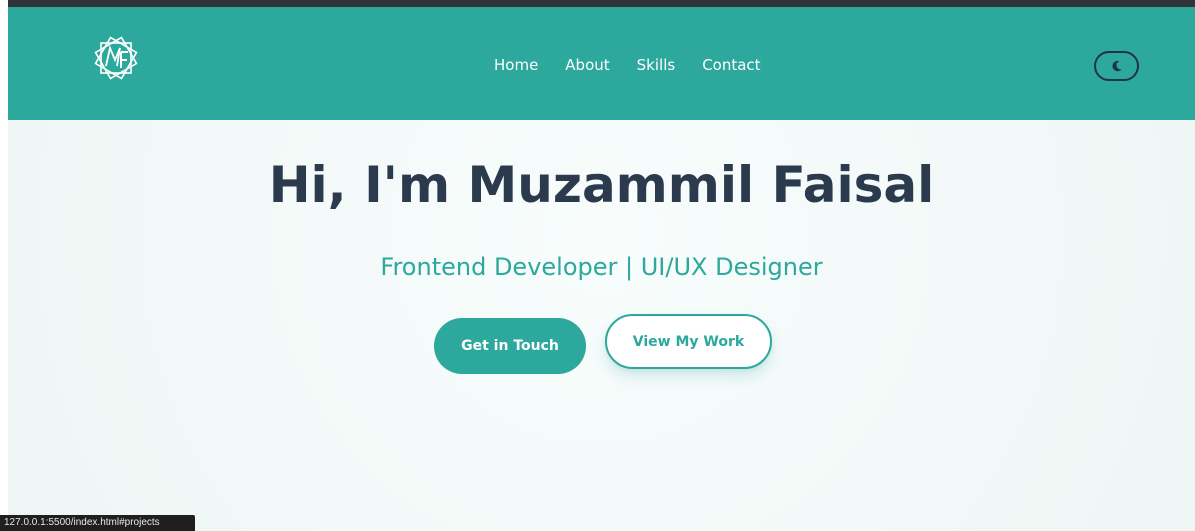 This screenshot has height=531, width=1195. What do you see at coordinates (516, 65) in the screenshot?
I see `nav-link-home: Home` at bounding box center [516, 65].